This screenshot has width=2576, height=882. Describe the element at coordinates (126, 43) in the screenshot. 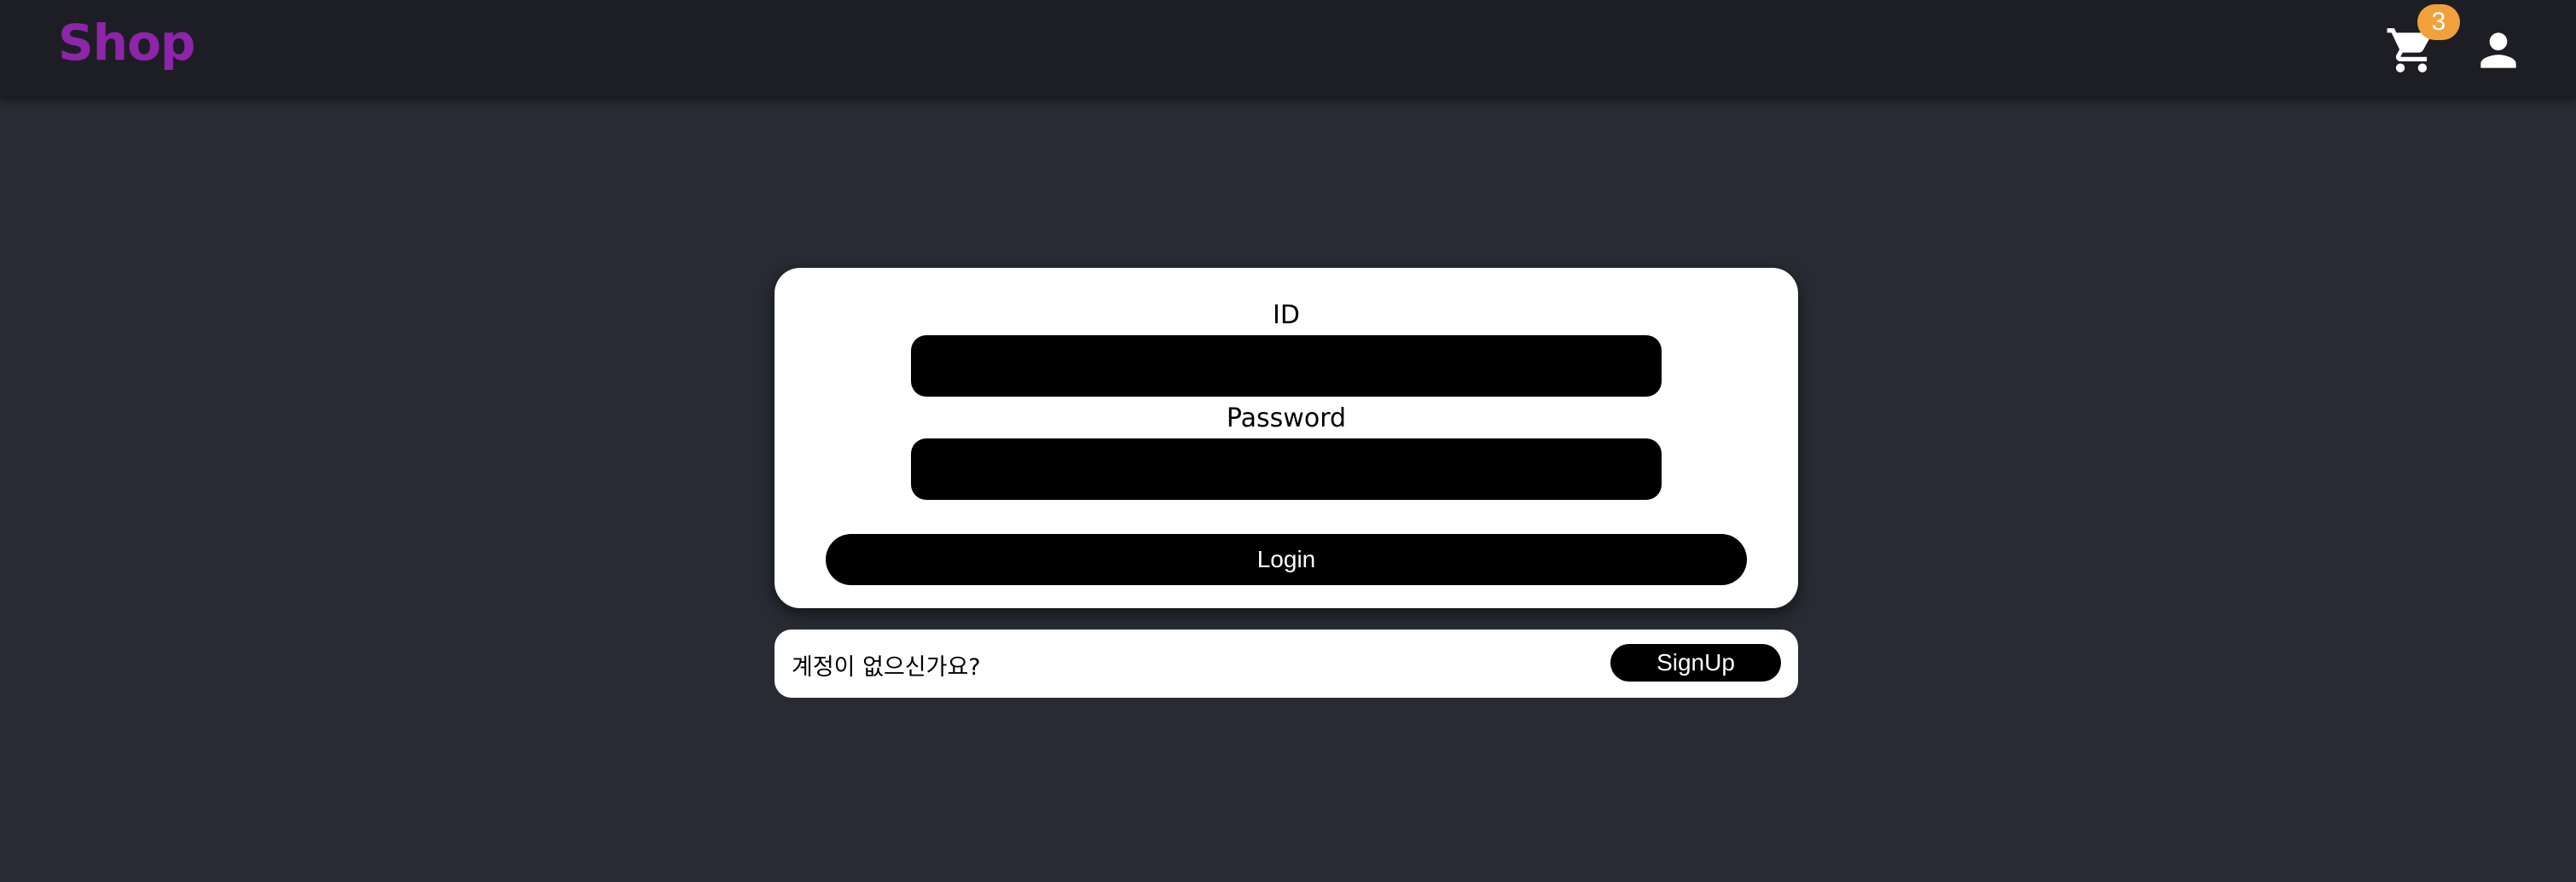

I see `brand-logo: Shop` at that location.